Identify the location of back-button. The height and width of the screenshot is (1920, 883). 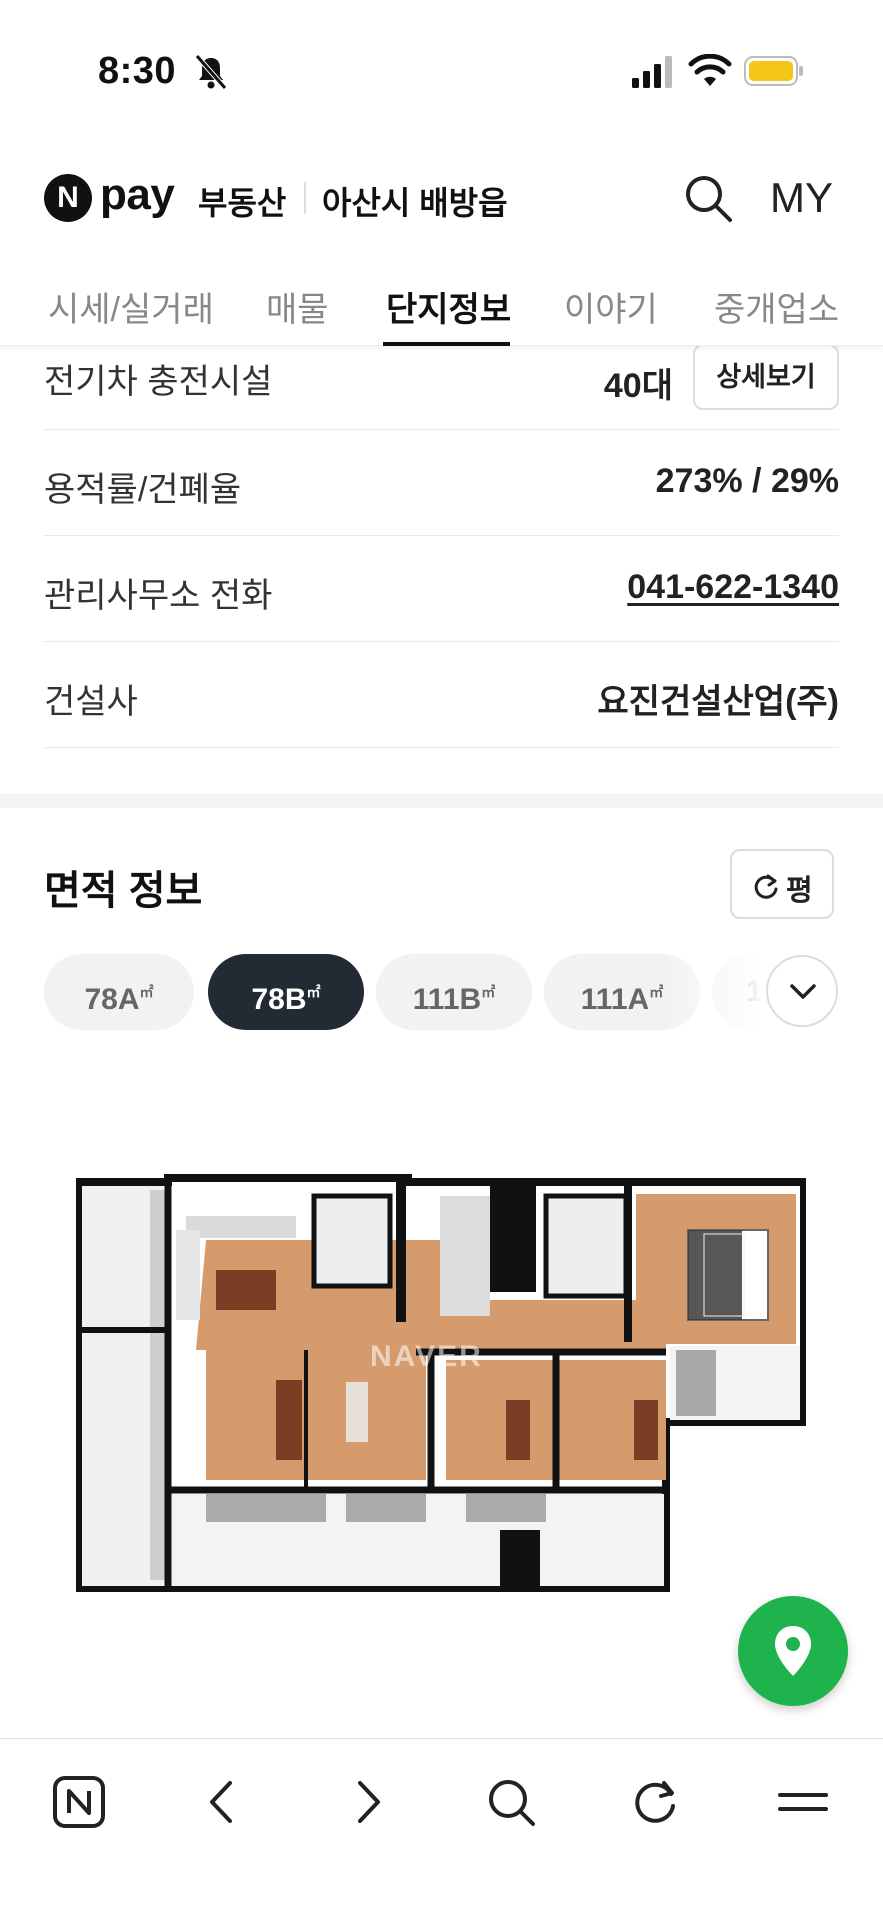
(223, 1802).